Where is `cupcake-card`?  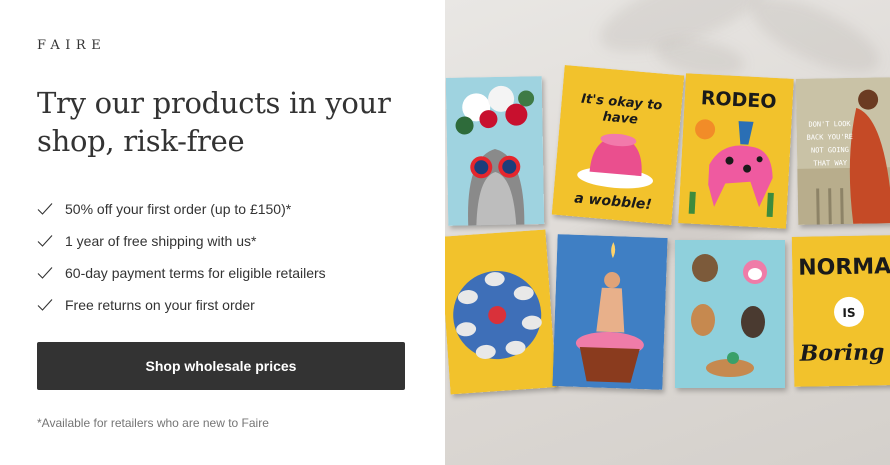
cupcake-card is located at coordinates (610, 312).